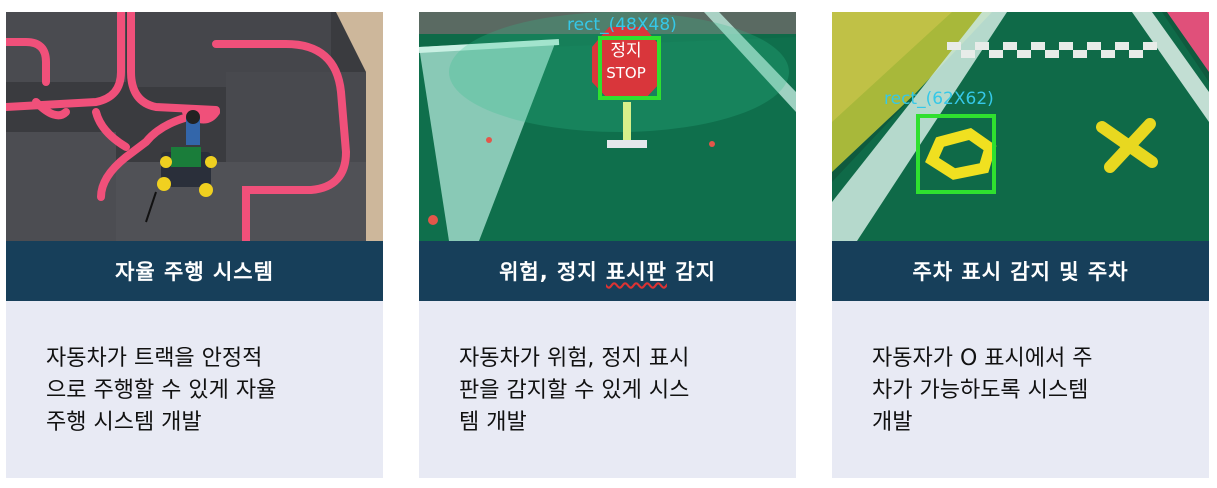 This screenshot has width=1217, height=488. I want to click on card-description: 자동자가 O 표시에서 주 차가 가능하도록 시스템 개발, so click(982, 390).